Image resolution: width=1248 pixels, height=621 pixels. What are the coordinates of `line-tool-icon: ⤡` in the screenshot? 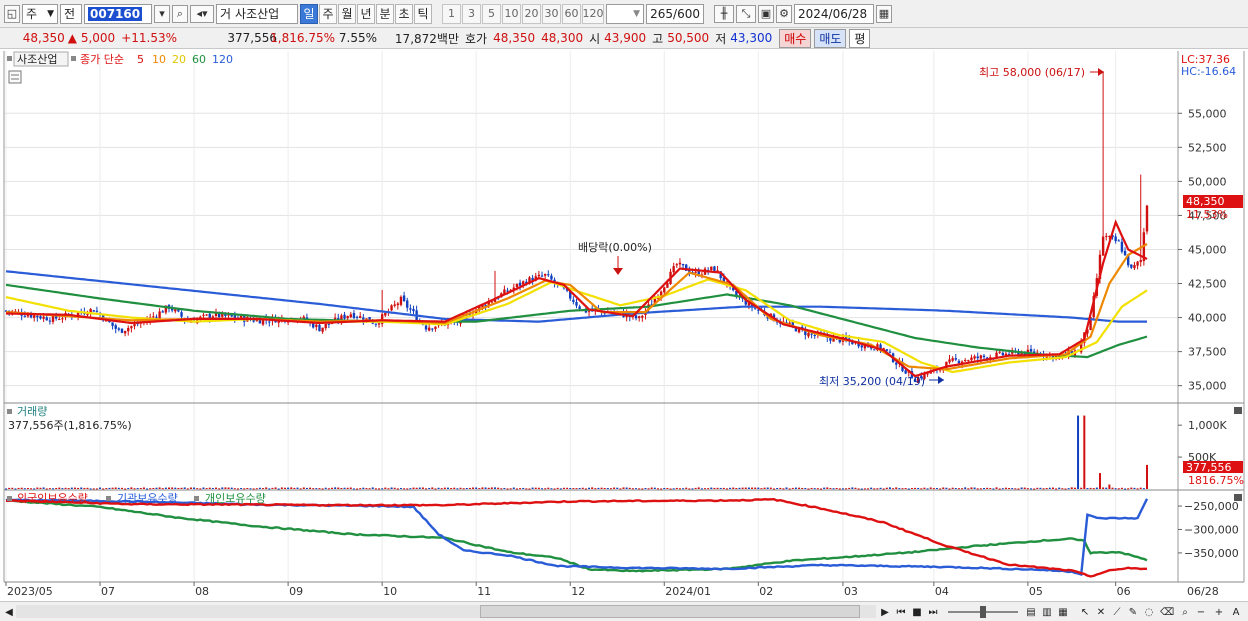 It's located at (746, 13).